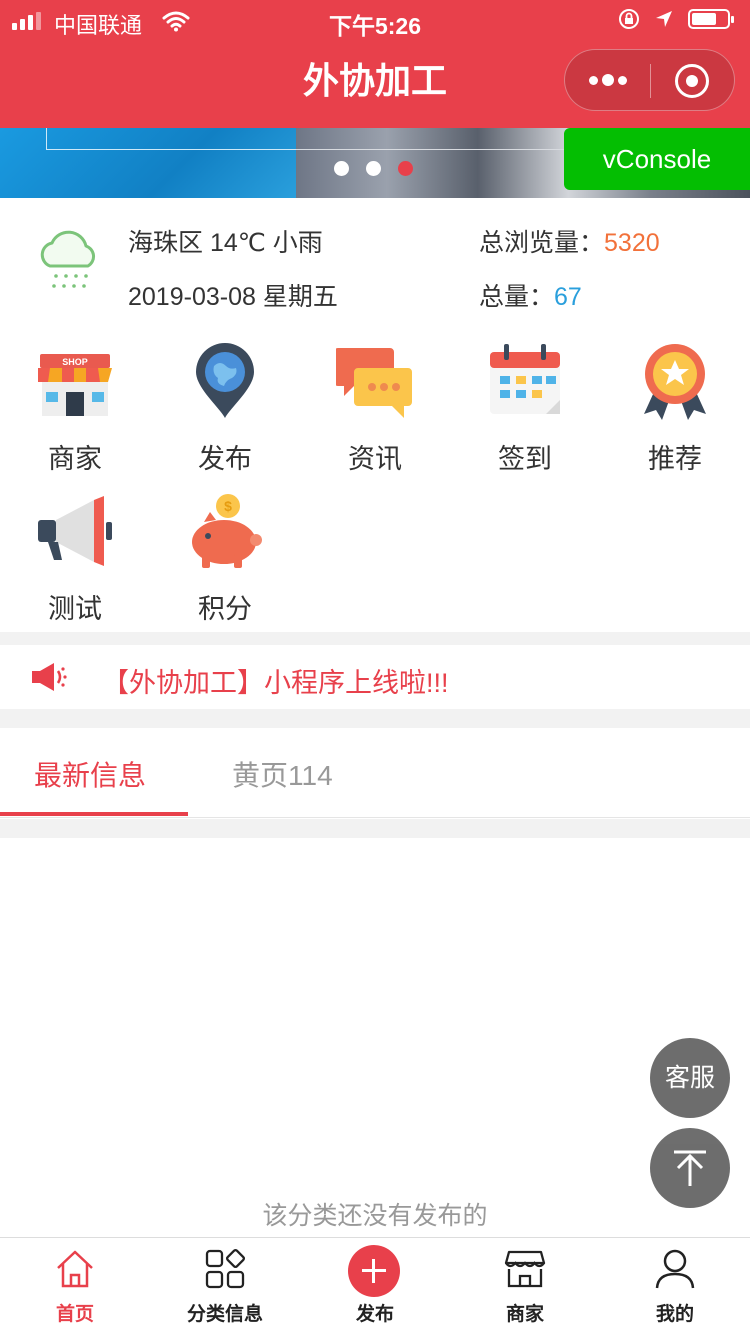 Image resolution: width=750 pixels, height=1334 pixels. Describe the element at coordinates (75, 459) in the screenshot. I see `menu-label: 商家` at that location.